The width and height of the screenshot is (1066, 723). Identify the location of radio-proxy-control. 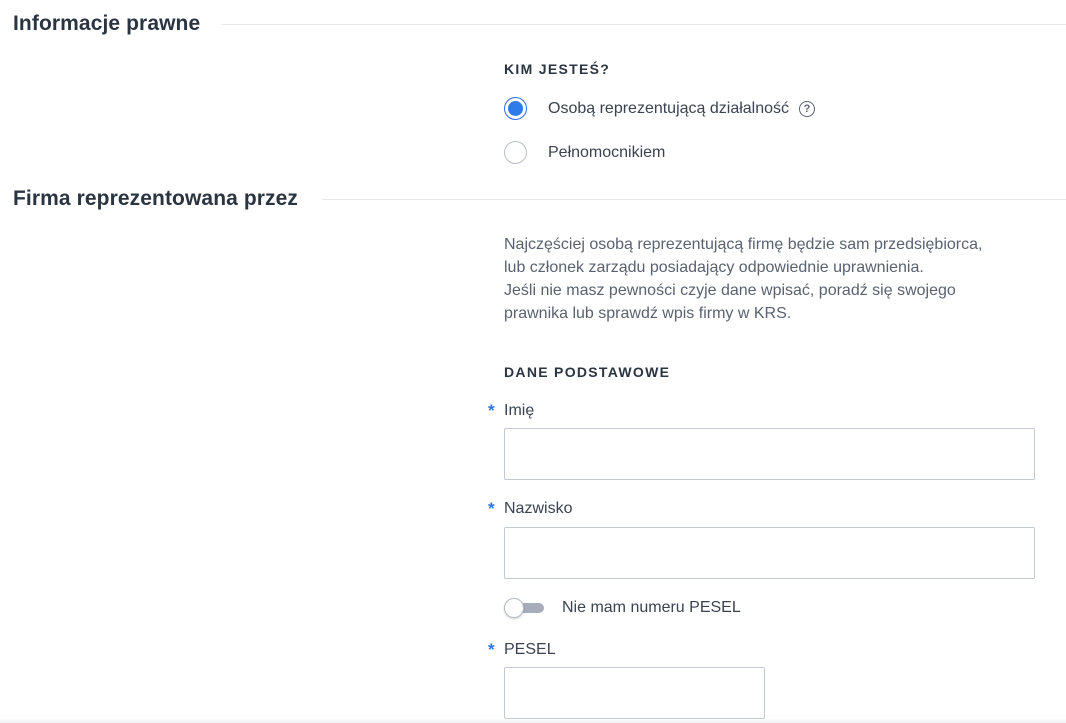
(515, 152).